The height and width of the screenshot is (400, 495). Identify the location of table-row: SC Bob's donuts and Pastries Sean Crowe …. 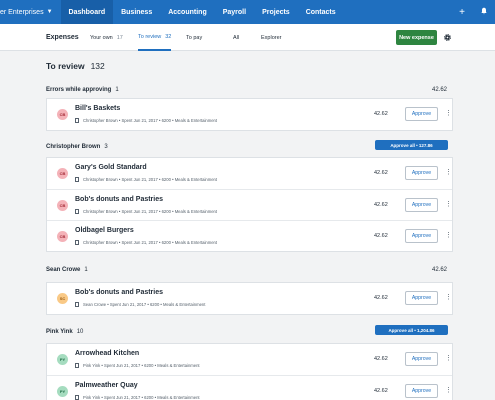
(249, 298).